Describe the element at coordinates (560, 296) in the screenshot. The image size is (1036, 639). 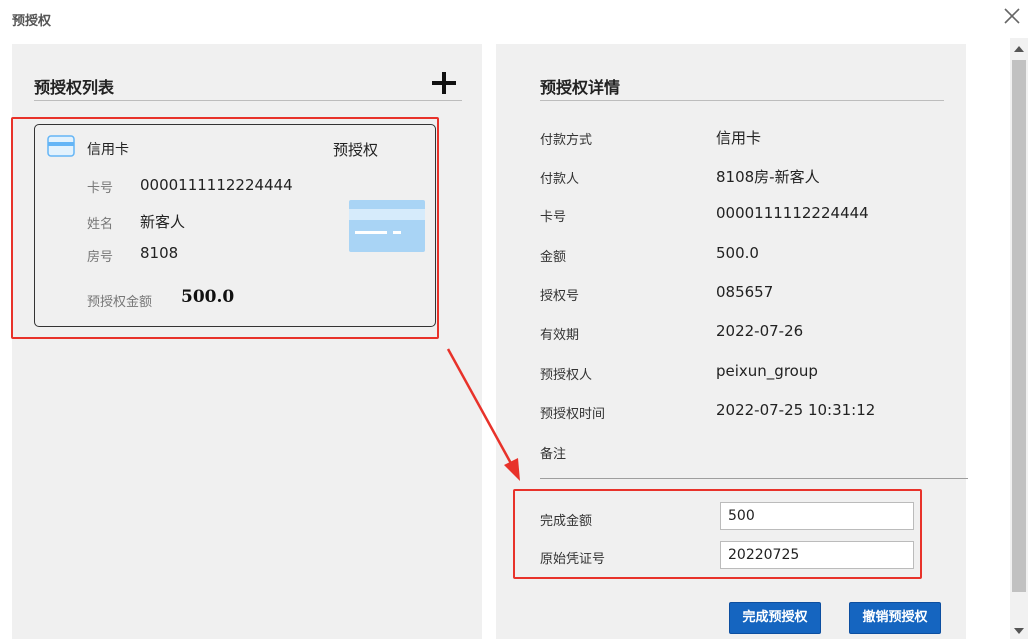
I see `detail-label: 授权号` at that location.